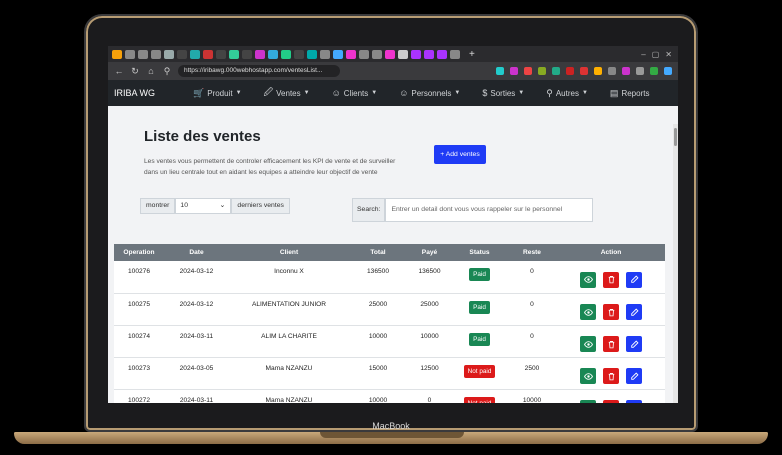 The width and height of the screenshot is (782, 455). Describe the element at coordinates (643, 54) in the screenshot. I see `minimize-icon: –` at that location.